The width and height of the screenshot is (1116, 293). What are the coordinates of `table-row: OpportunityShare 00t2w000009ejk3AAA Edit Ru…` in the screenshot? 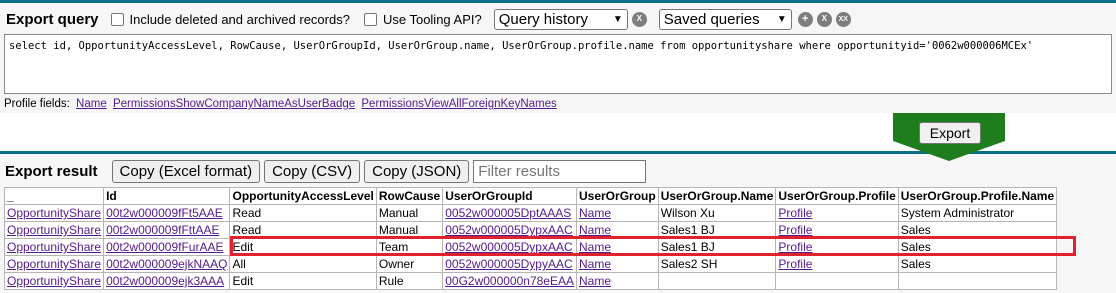 It's located at (530, 281).